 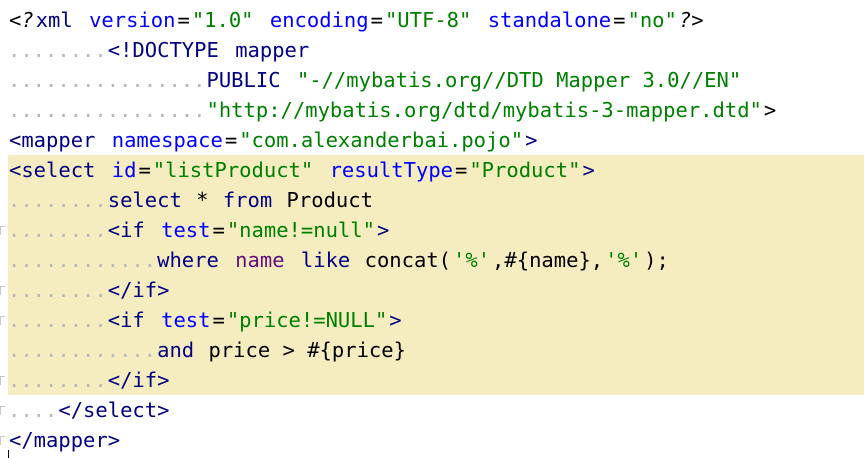 What do you see at coordinates (202, 200) in the screenshot?
I see `code-token: *` at bounding box center [202, 200].